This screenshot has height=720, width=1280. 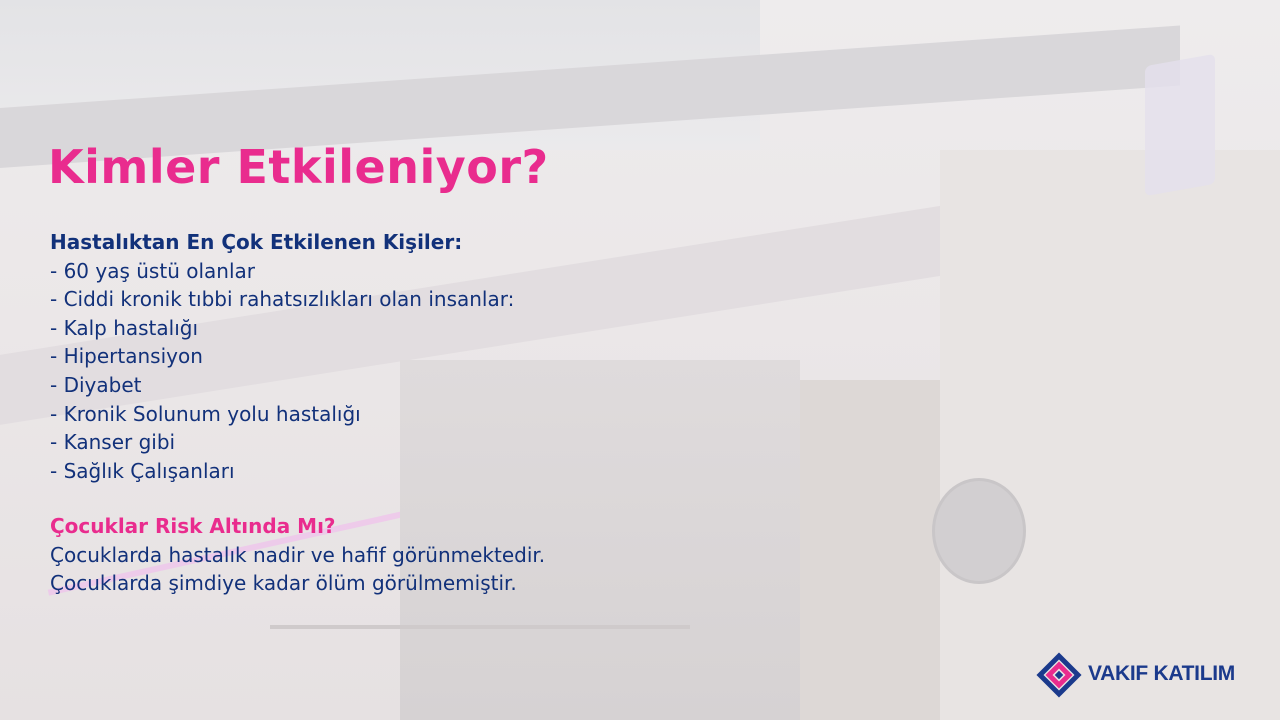 What do you see at coordinates (96, 384) in the screenshot?
I see `affected-item: - Diyabet` at bounding box center [96, 384].